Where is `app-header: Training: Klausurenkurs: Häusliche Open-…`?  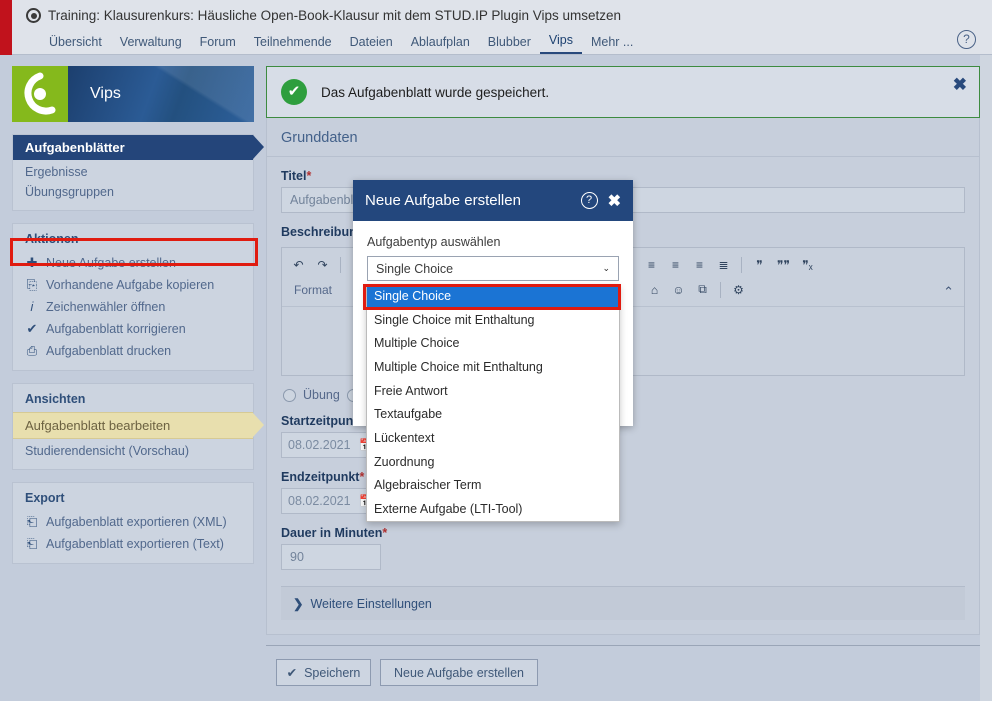 app-header: Training: Klausurenkurs: Häusliche Open-… is located at coordinates (496, 27).